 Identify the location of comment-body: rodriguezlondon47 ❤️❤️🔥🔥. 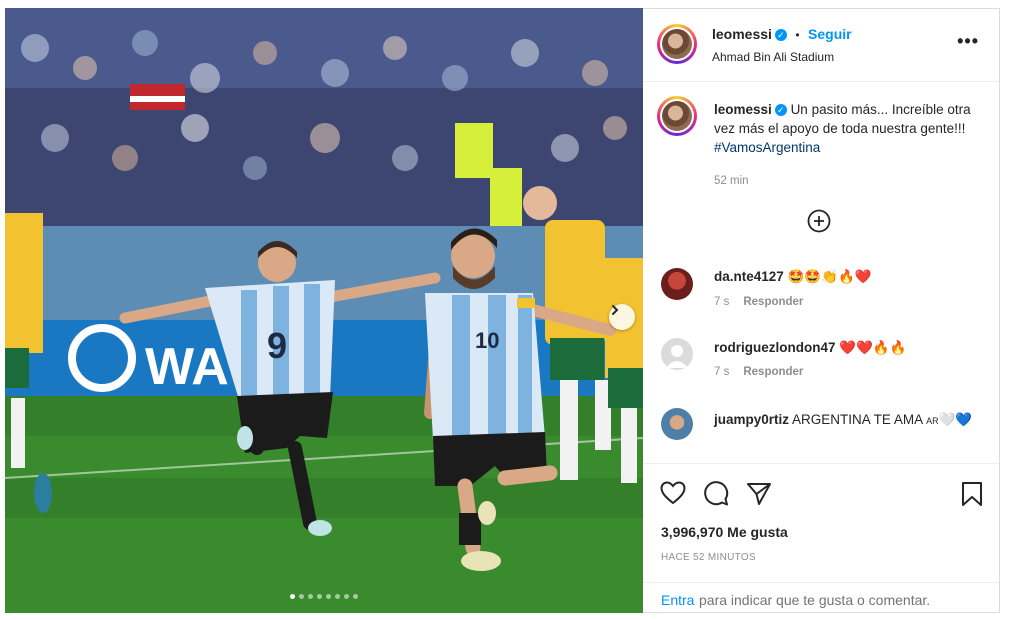
(810, 348).